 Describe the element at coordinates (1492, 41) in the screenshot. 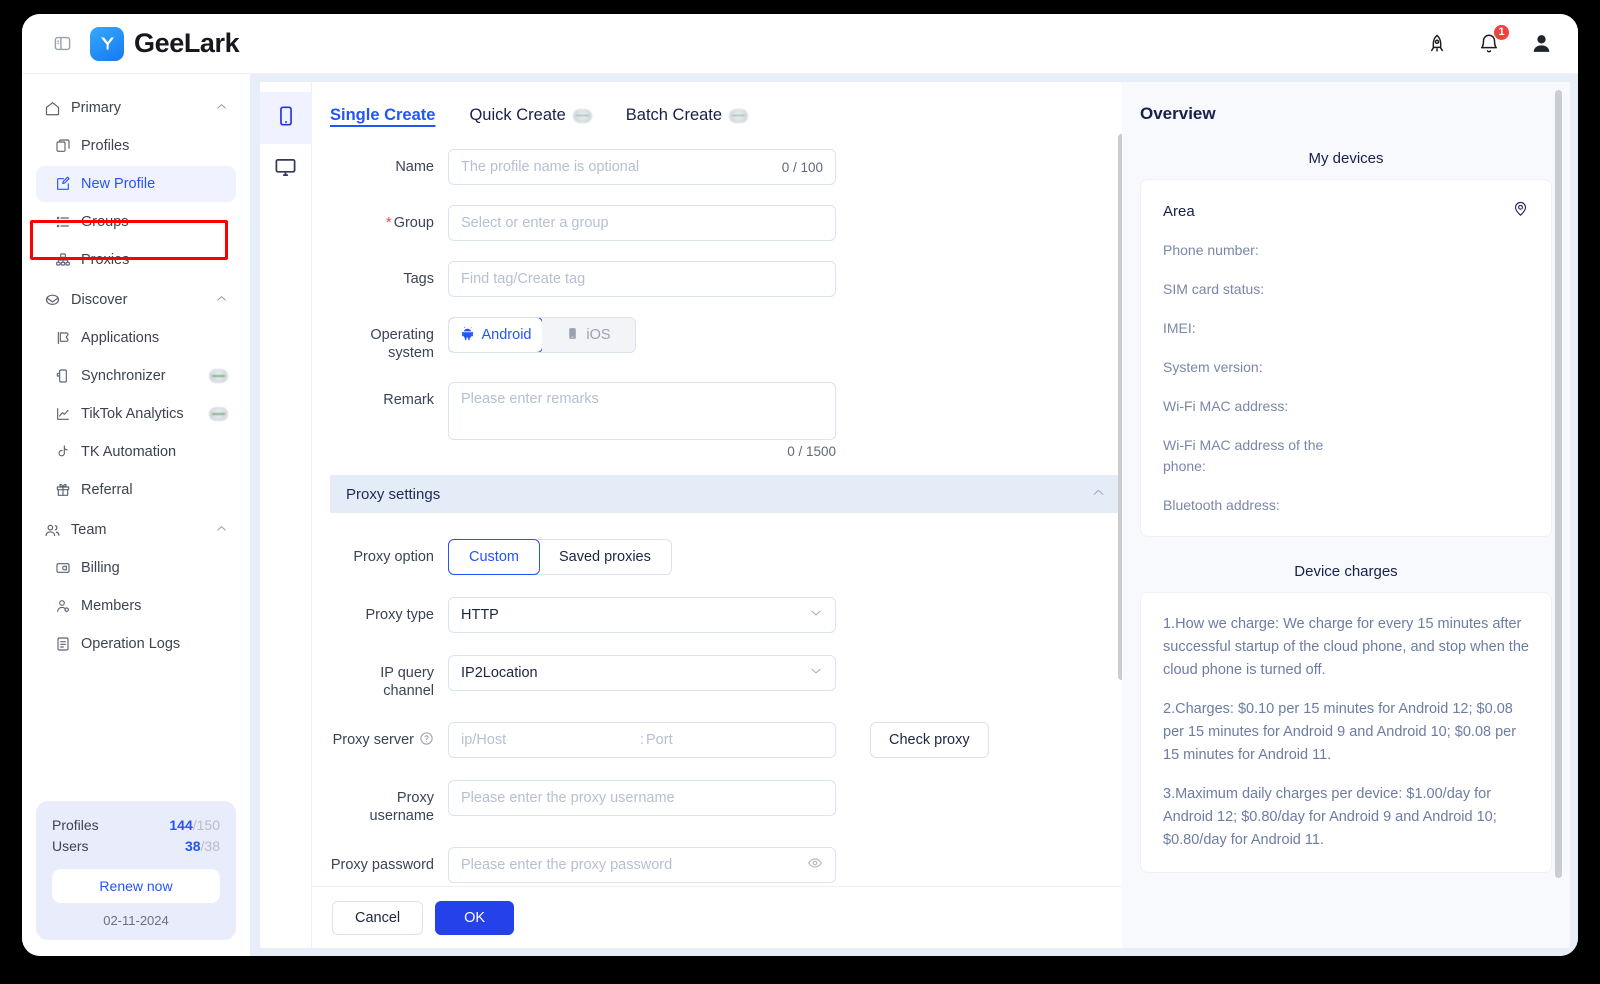

I see `bell-icon: 1` at that location.